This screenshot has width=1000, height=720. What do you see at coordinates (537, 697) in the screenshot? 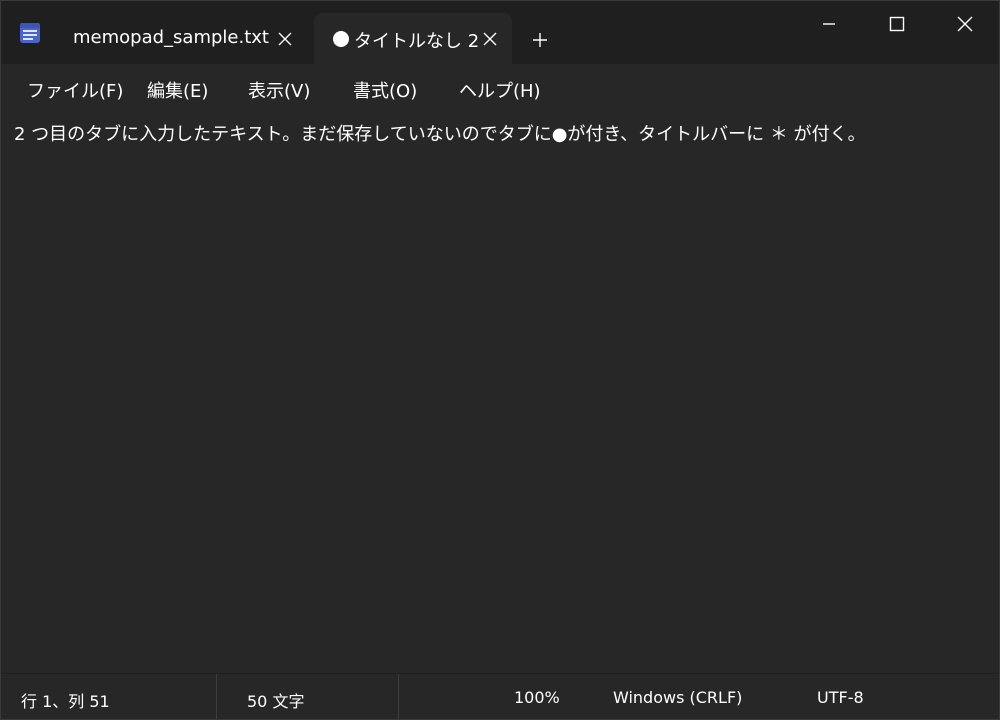
I see `zoom-level: 100%` at bounding box center [537, 697].